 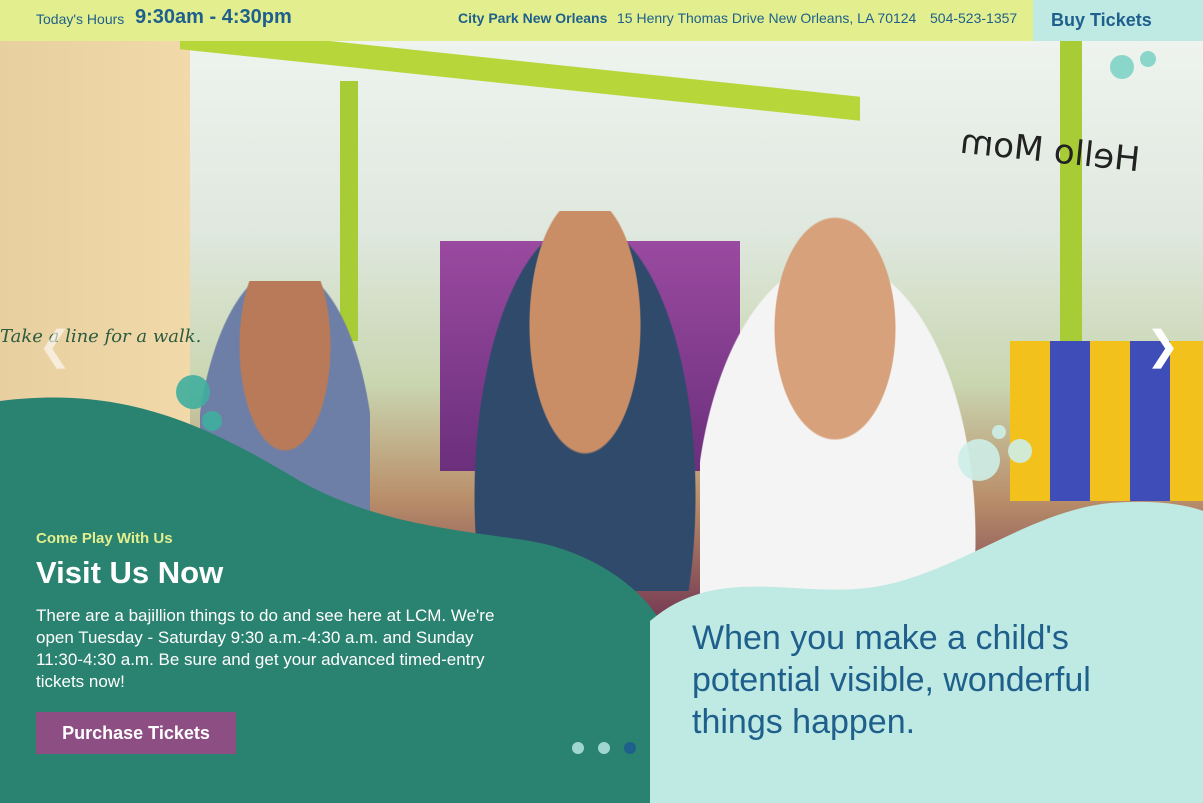 What do you see at coordinates (130, 572) in the screenshot?
I see `hero-title: Visit Us Now` at bounding box center [130, 572].